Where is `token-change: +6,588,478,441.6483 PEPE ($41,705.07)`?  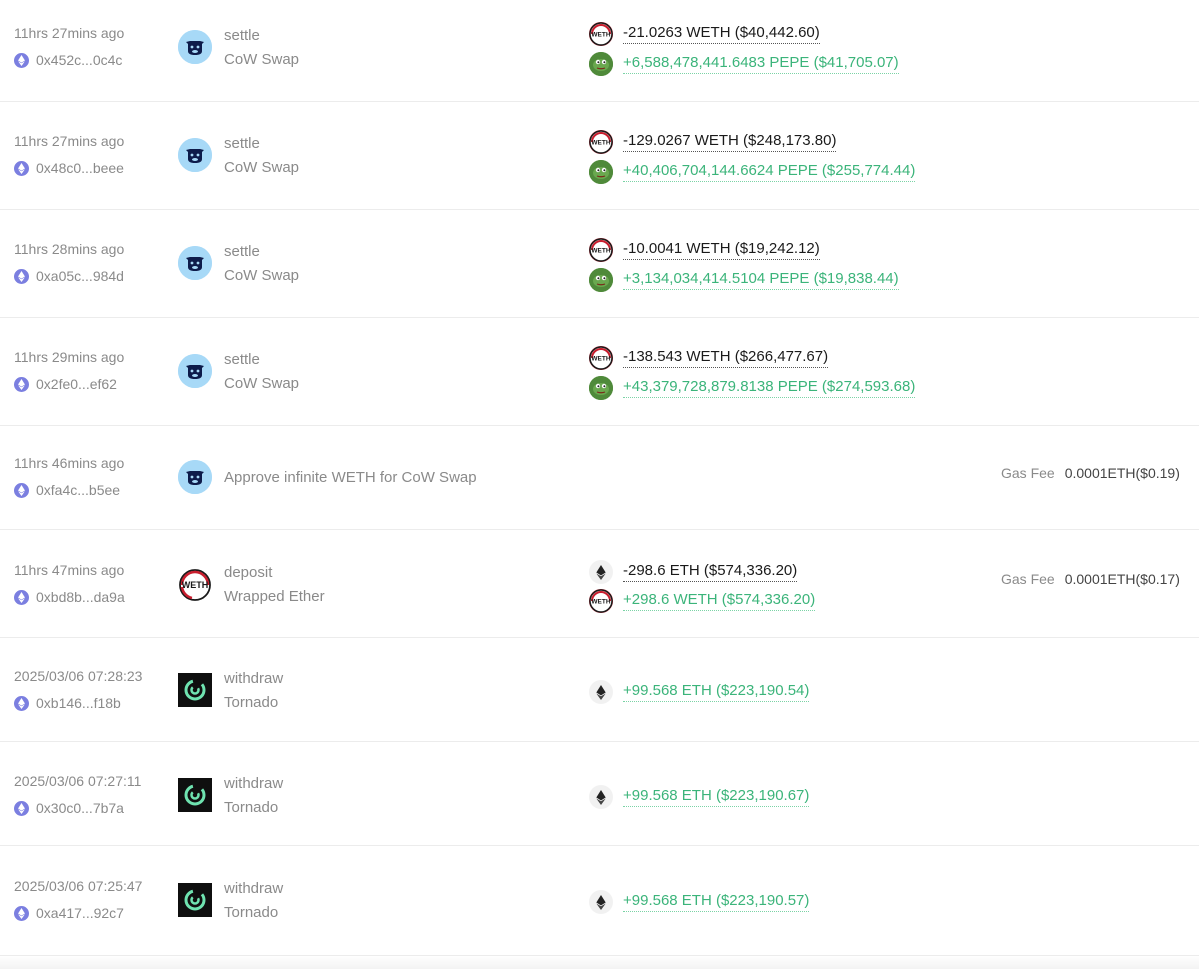 token-change: +6,588,478,441.6483 PEPE ($41,705.07) is located at coordinates (744, 64).